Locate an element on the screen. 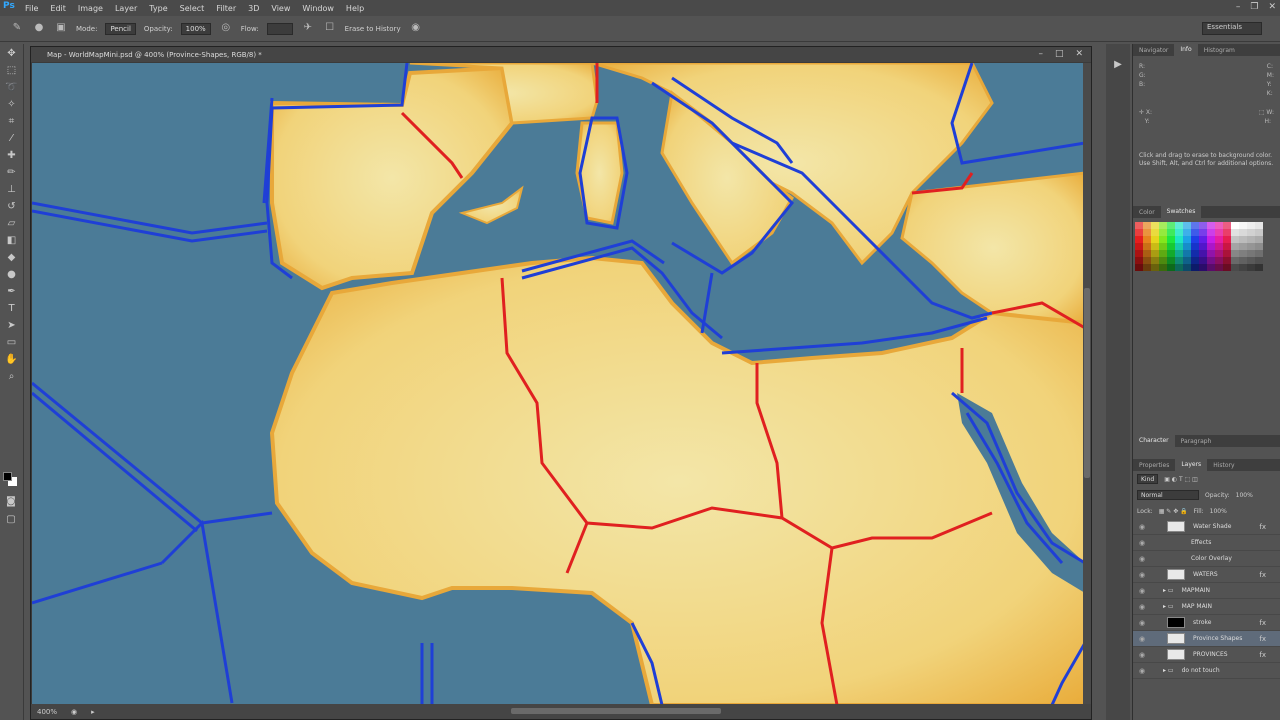  tab-history: History is located at coordinates (1223, 465).